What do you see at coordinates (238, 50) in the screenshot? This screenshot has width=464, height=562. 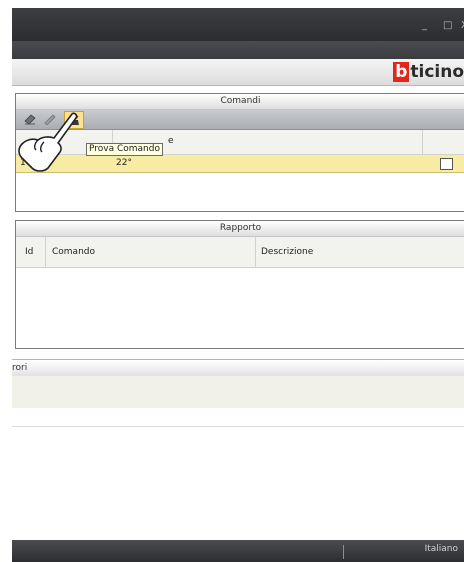 I see `menu-strip` at bounding box center [238, 50].